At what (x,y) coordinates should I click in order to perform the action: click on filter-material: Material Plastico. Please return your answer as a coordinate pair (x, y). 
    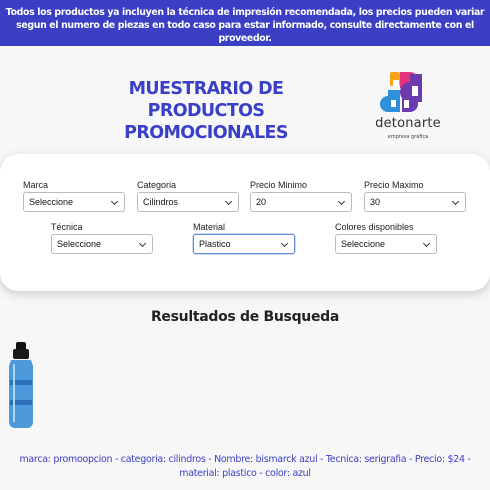
    Looking at the image, I should click on (244, 238).